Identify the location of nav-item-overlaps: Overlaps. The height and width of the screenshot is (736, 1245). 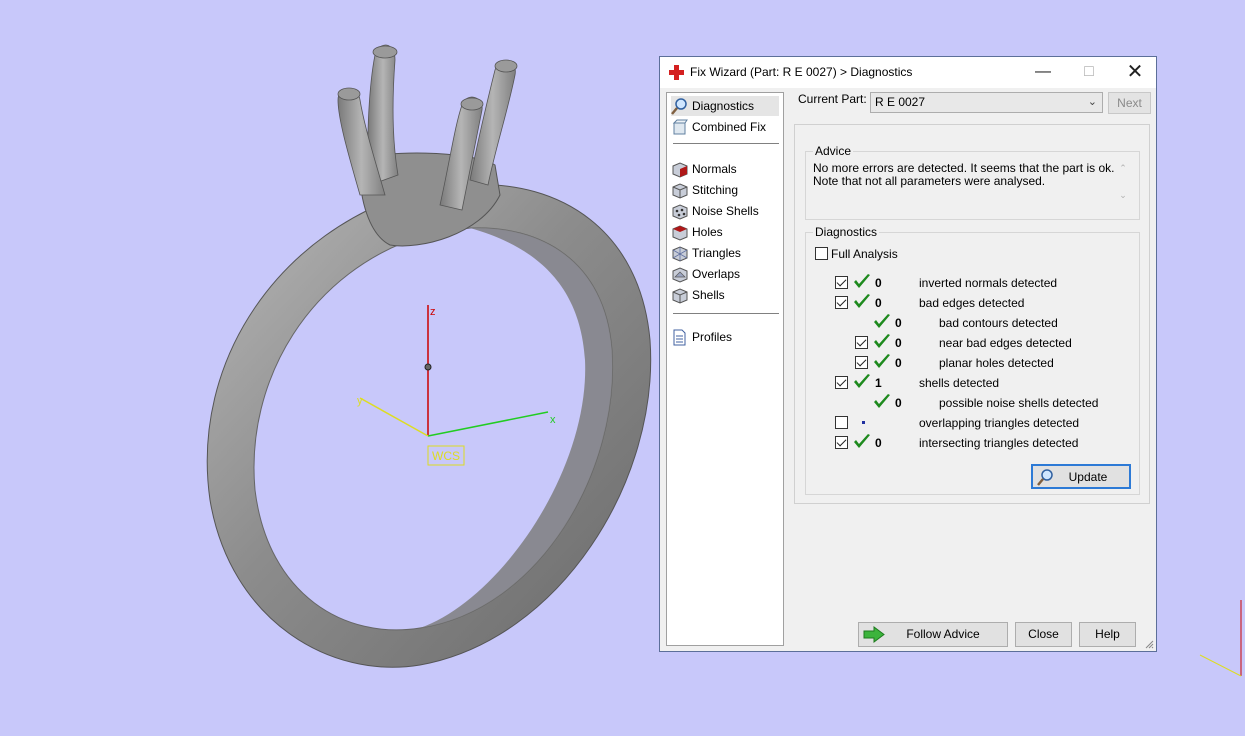
(725, 274).